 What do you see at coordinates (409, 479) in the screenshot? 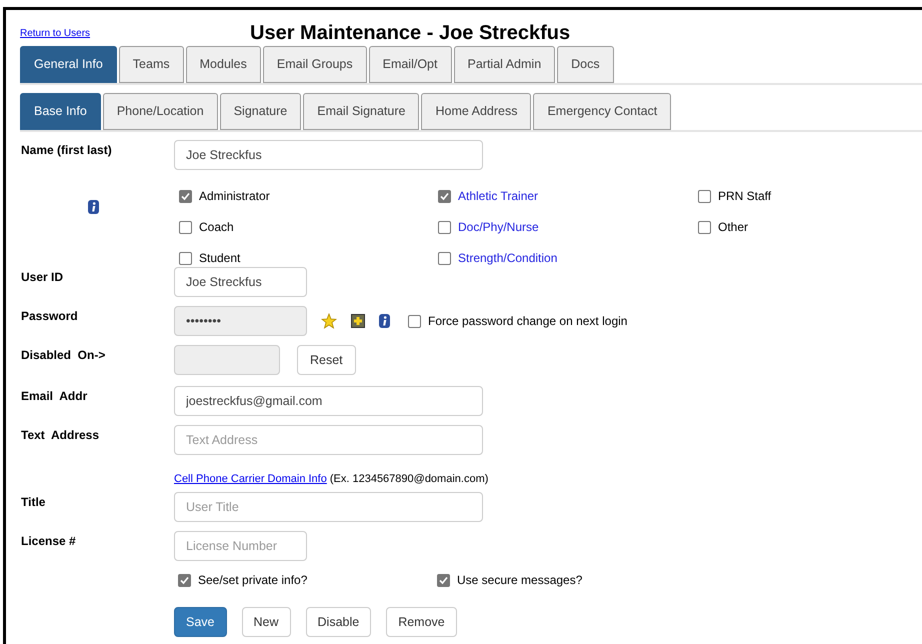
I see `example-text: (Ex. 1234567890@domain.com)` at bounding box center [409, 479].